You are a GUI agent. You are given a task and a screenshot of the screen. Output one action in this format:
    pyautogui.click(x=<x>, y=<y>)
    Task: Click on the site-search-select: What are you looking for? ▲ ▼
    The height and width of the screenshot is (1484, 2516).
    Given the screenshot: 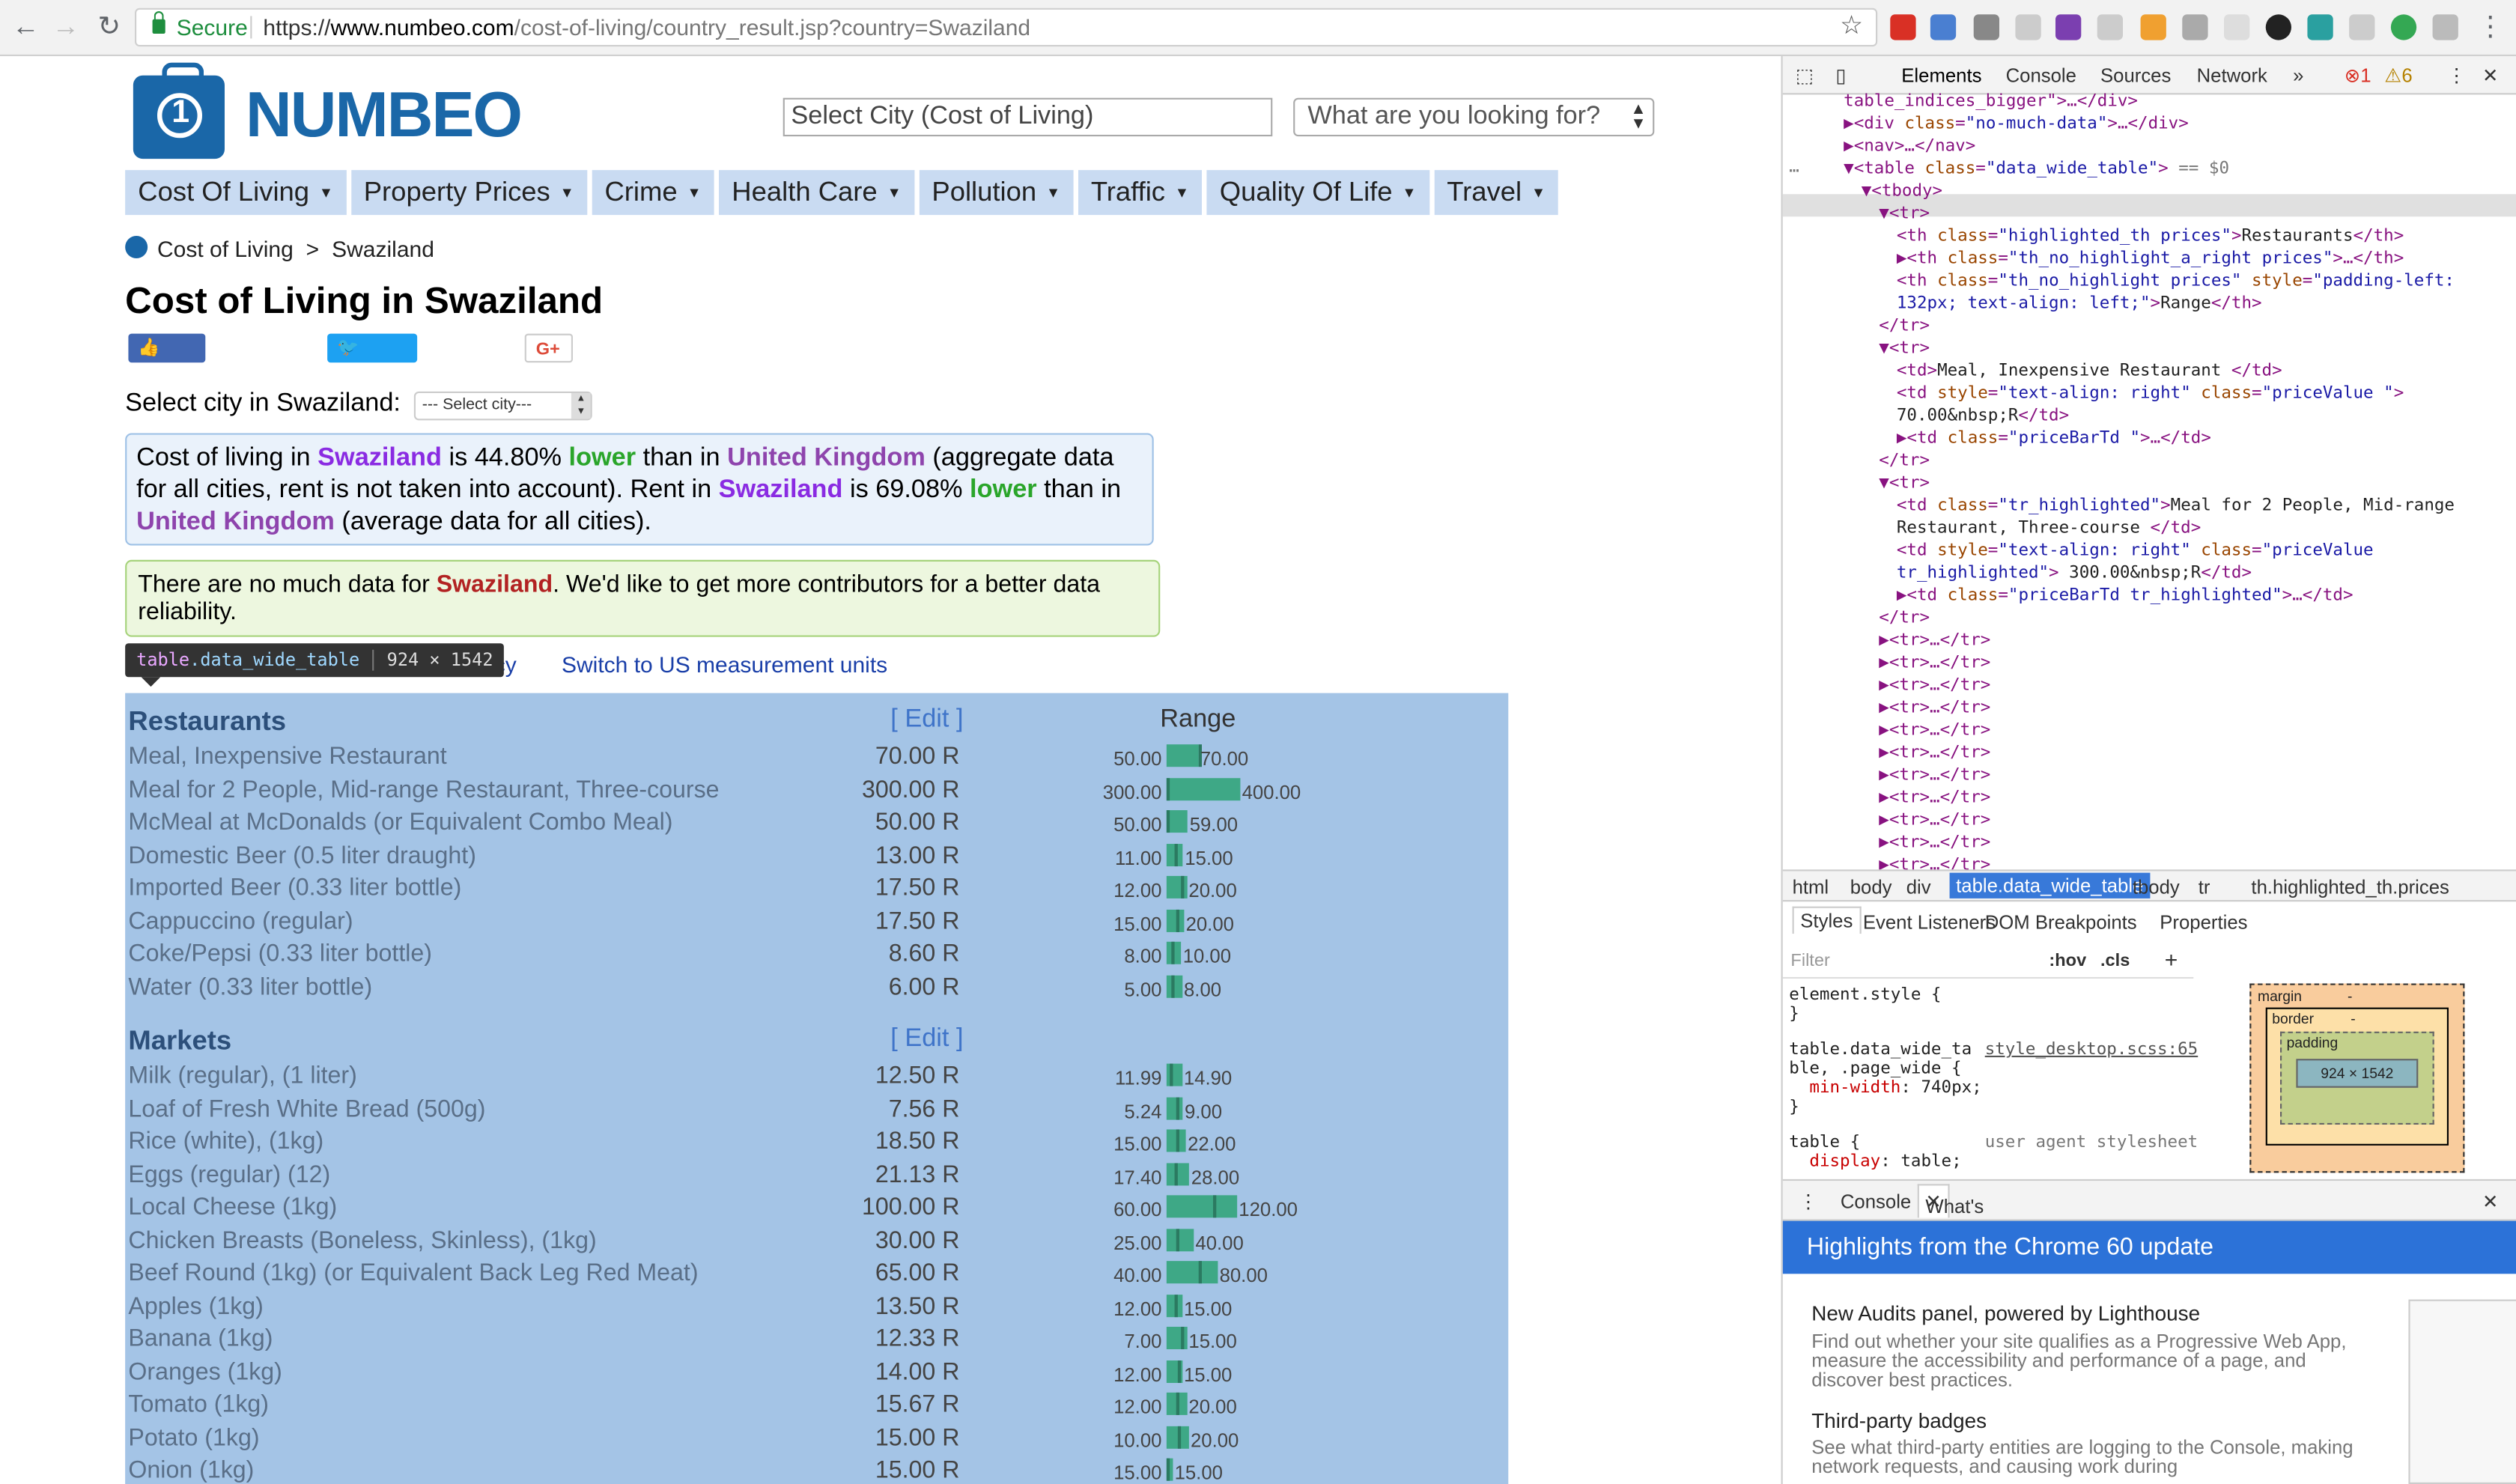 What is the action you would take?
    pyautogui.click(x=1474, y=117)
    